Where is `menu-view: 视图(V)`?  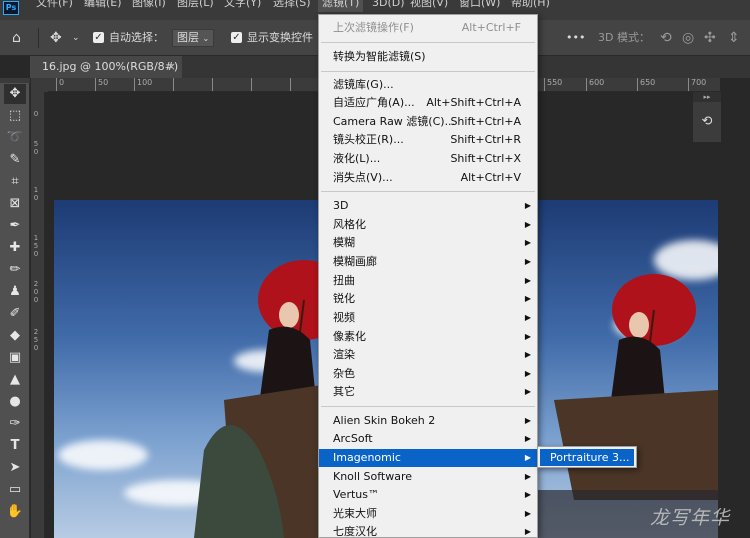 menu-view: 视图(V) is located at coordinates (429, 6).